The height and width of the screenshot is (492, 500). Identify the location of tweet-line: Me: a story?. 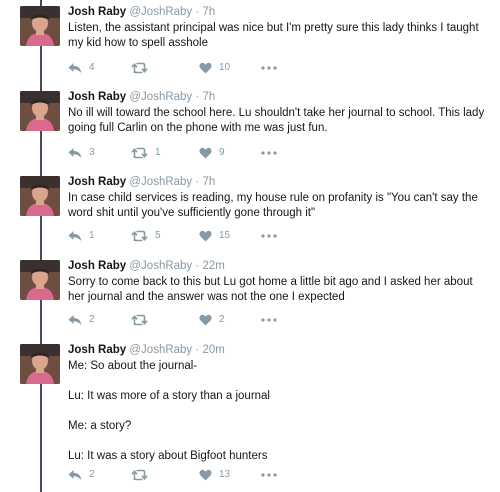
(100, 426).